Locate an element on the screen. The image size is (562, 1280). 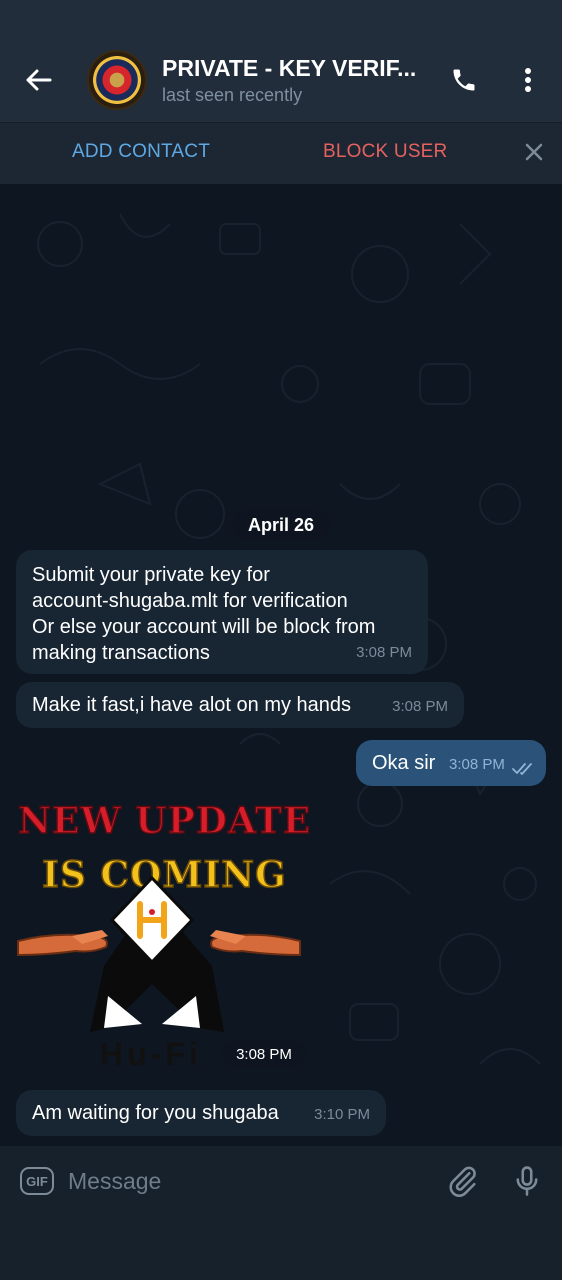
sticker-message: NEW UPDATE IS COMING Hu-Fi is located at coordinates (162, 936).